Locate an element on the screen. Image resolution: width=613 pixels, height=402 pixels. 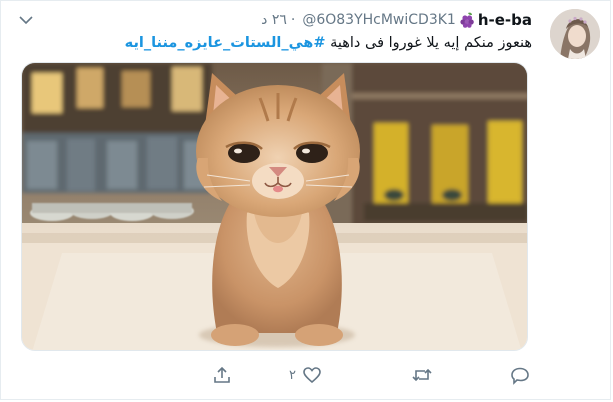
avatar is located at coordinates (575, 34).